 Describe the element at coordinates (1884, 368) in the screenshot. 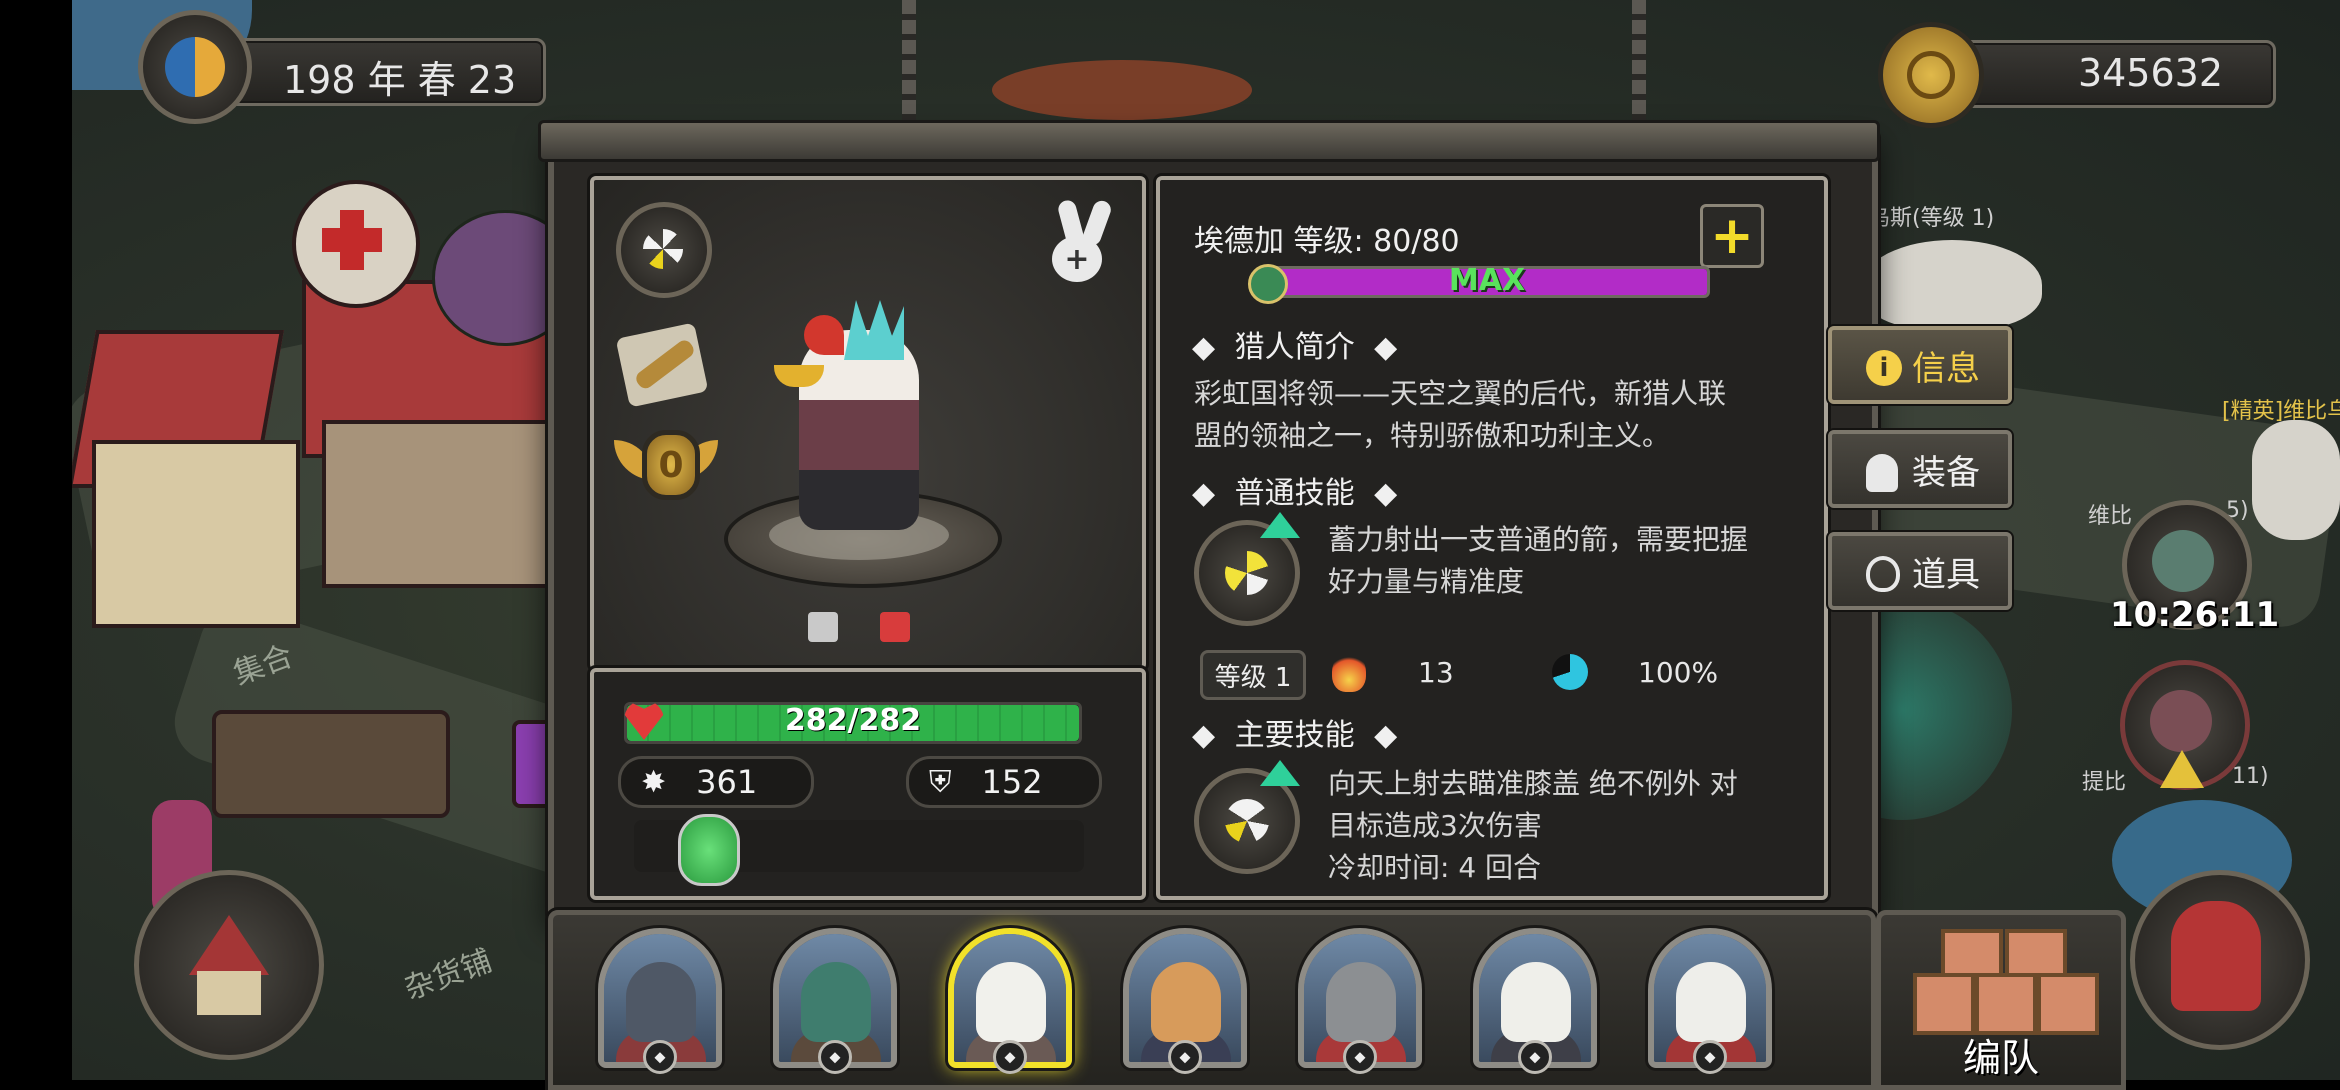

I see `info-icon: i` at that location.